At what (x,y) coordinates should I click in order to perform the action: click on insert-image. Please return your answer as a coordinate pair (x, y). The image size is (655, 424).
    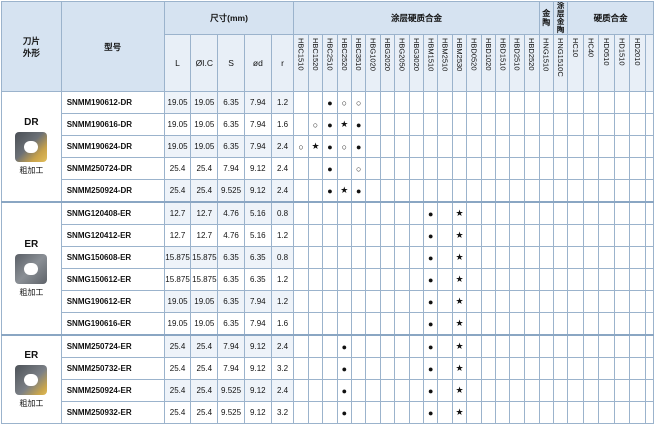
    Looking at the image, I should click on (31, 269).